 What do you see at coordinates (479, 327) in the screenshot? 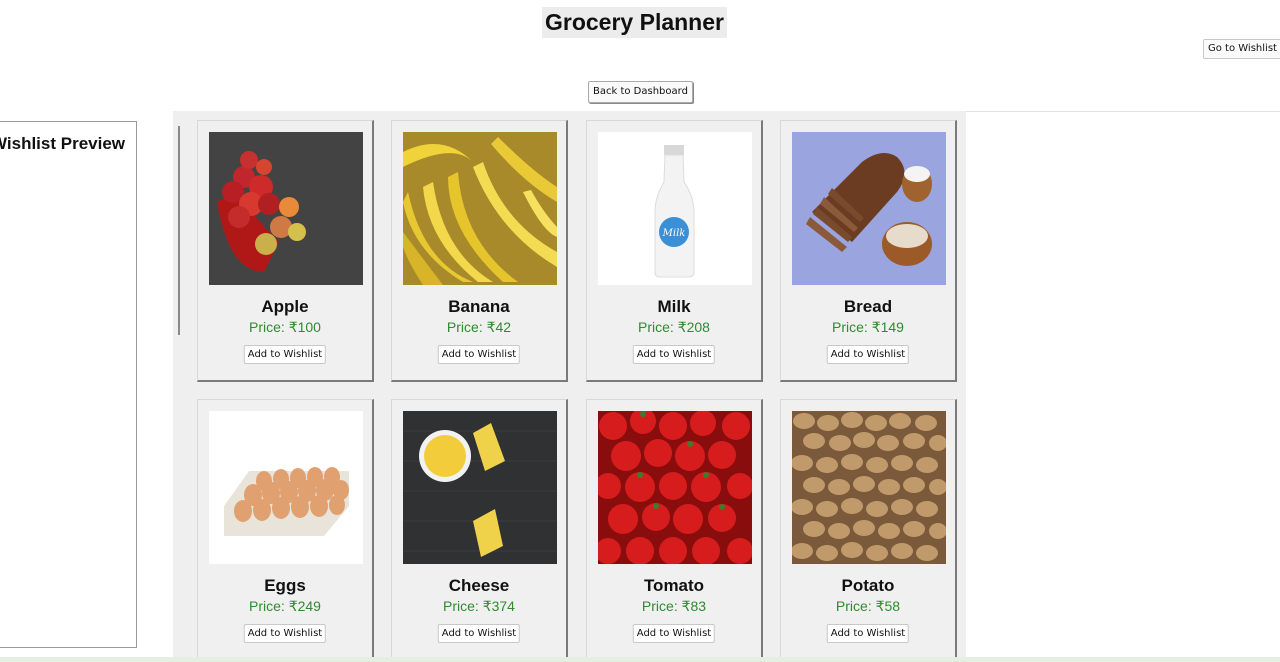
I see `product-price: Price: ₹42` at bounding box center [479, 327].